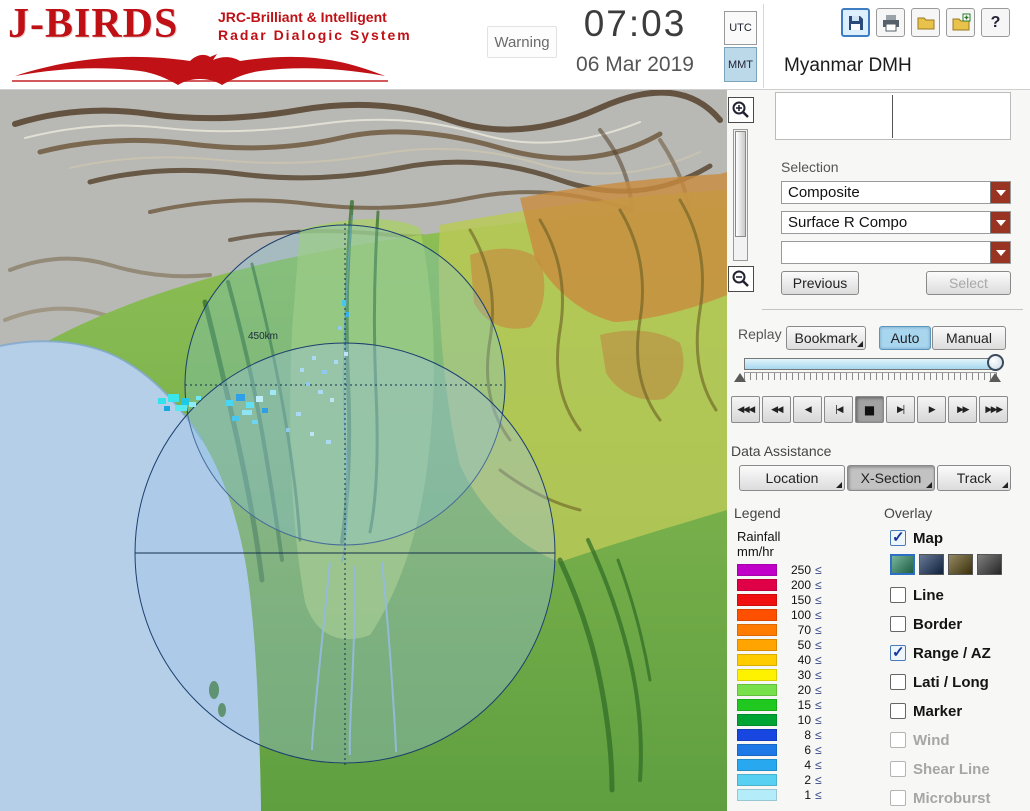  I want to click on legend-value: 8, so click(807, 734).